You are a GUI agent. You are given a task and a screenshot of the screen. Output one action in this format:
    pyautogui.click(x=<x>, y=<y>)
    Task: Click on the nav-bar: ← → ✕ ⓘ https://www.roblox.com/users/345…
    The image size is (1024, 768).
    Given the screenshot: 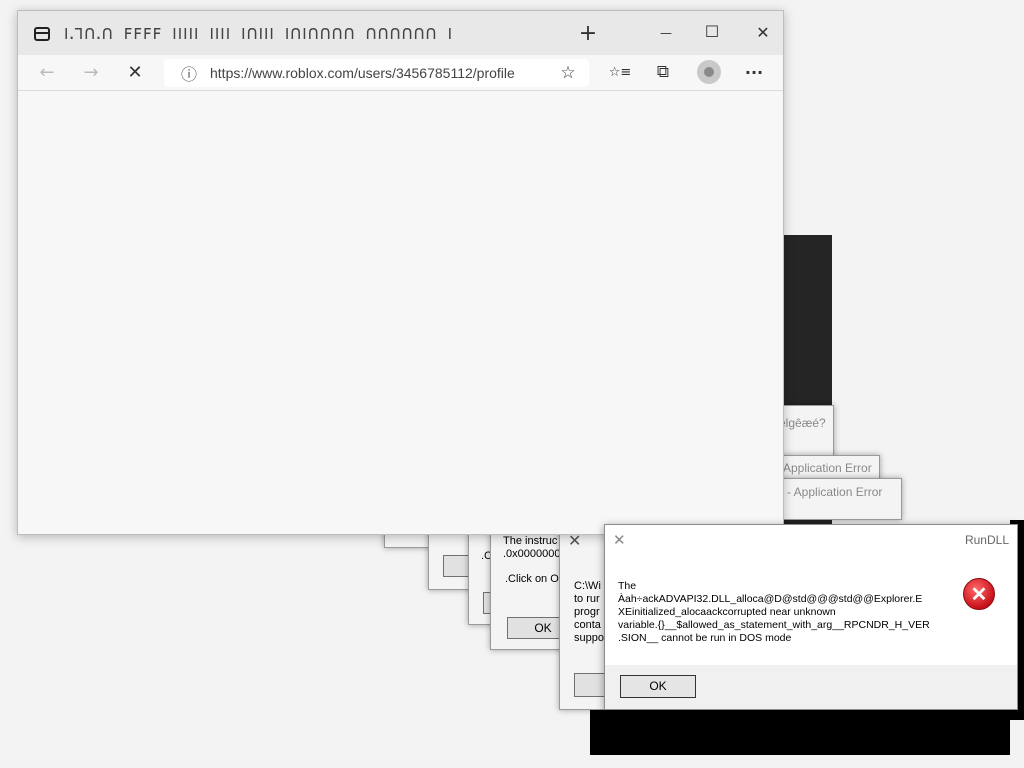 What is the action you would take?
    pyautogui.click(x=400, y=73)
    